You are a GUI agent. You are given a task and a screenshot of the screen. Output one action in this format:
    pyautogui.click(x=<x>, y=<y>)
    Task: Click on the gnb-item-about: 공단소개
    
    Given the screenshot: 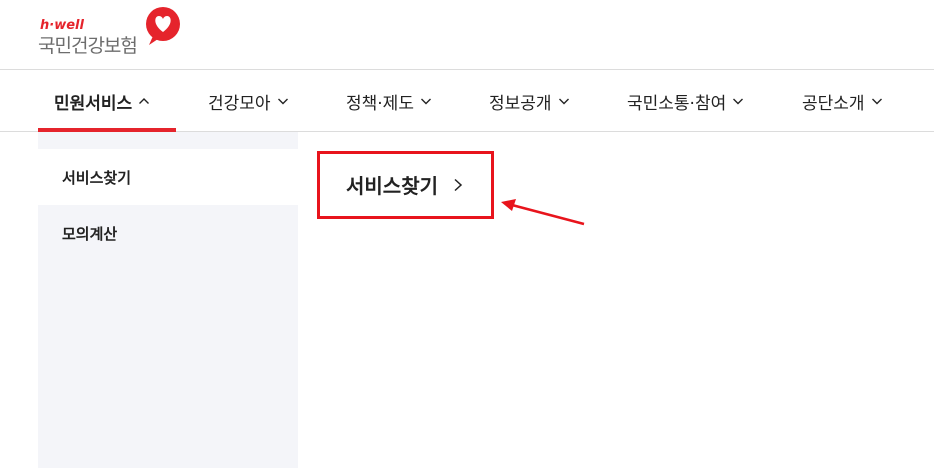 What is the action you would take?
    pyautogui.click(x=842, y=101)
    